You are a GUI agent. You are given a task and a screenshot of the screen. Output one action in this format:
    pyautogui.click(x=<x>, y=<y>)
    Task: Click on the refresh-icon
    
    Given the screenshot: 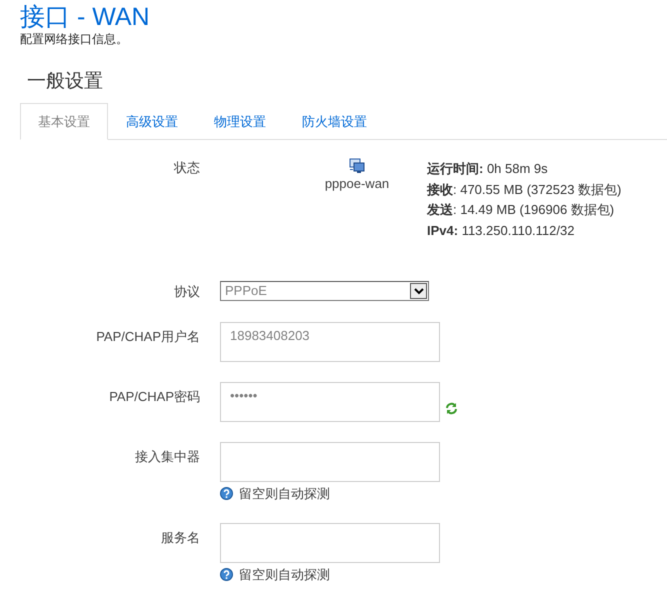 What is the action you would take?
    pyautogui.click(x=451, y=408)
    